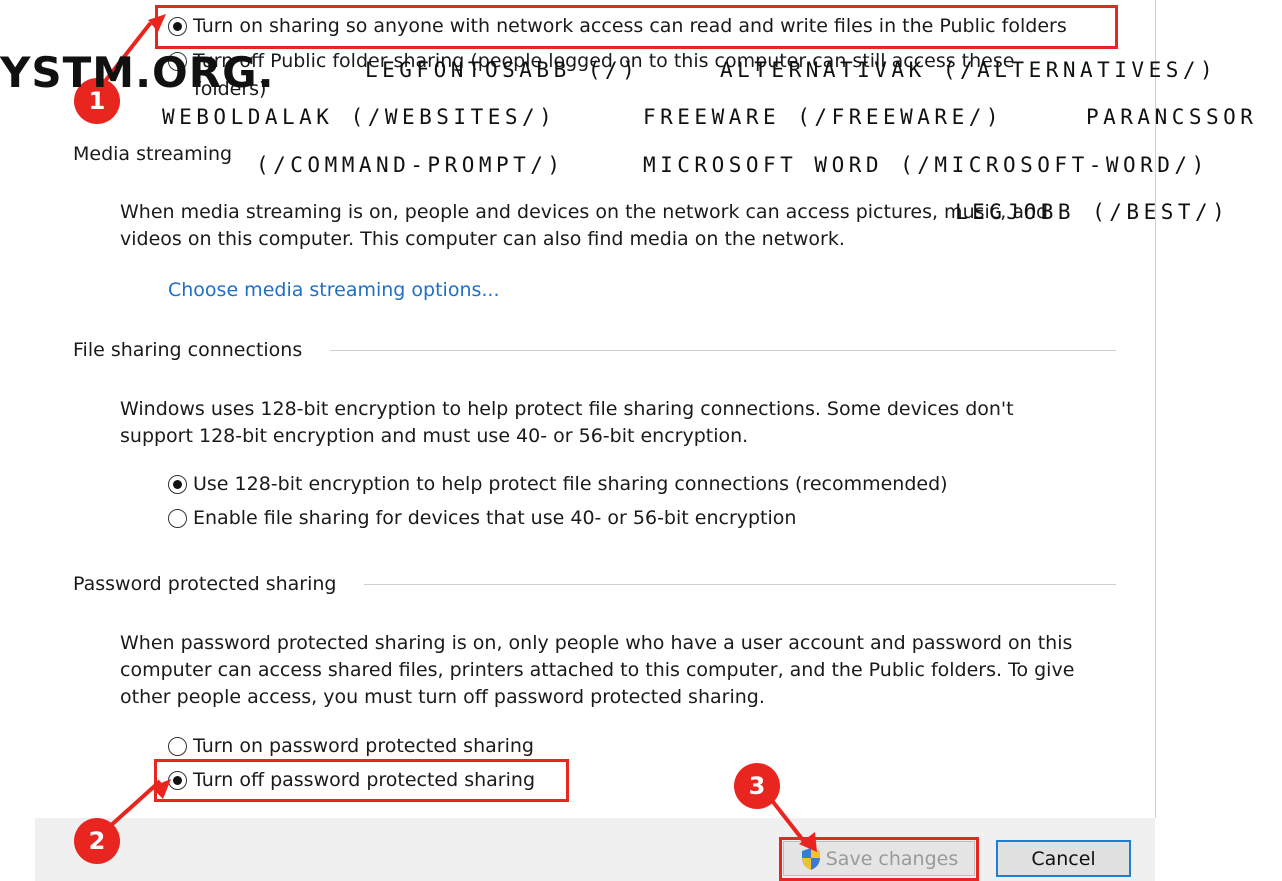 This screenshot has width=1282, height=881. I want to click on radio-checked, so click(177, 484).